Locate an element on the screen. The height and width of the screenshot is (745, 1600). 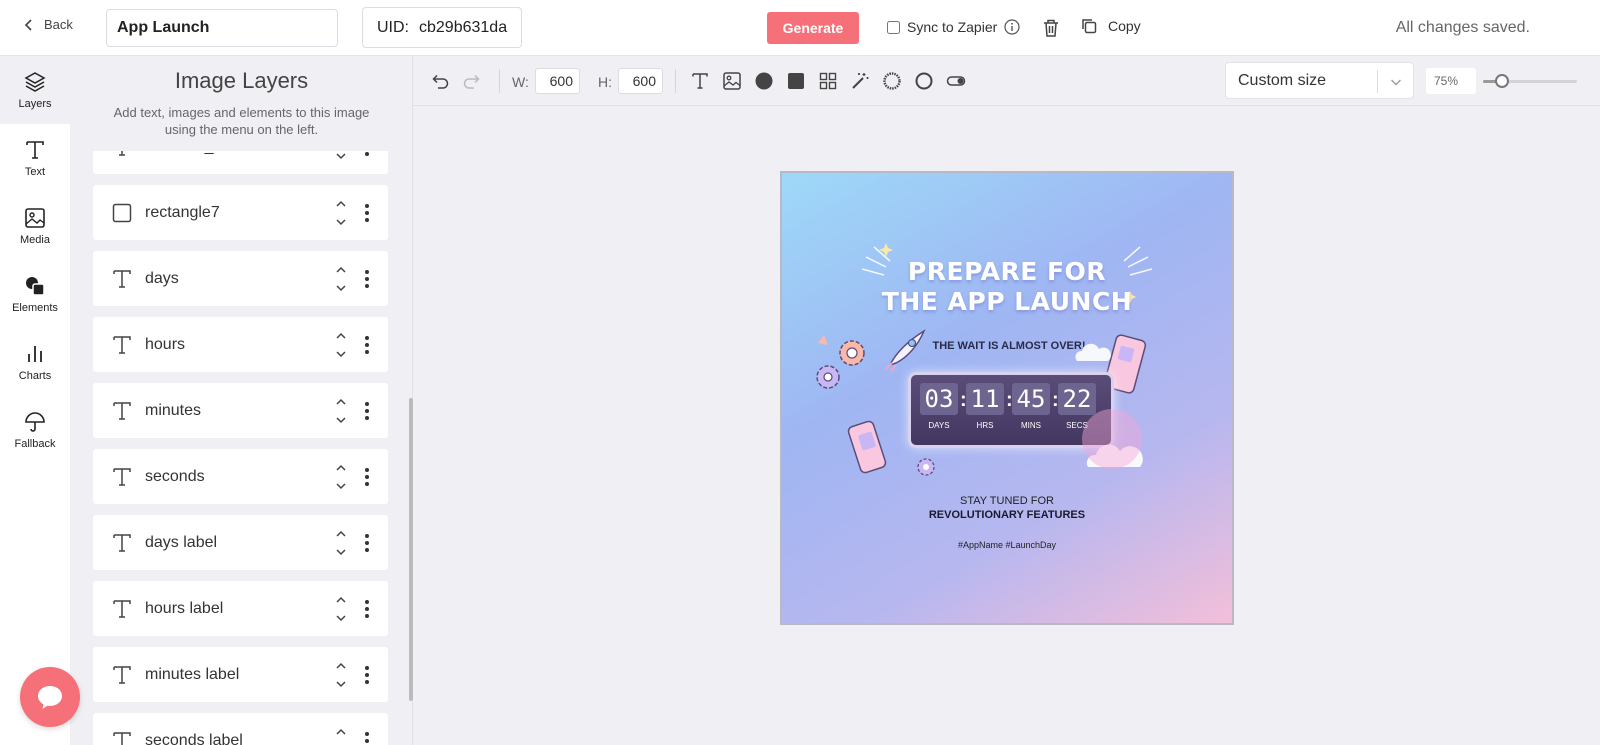
rectangle-icon is located at coordinates (122, 213).